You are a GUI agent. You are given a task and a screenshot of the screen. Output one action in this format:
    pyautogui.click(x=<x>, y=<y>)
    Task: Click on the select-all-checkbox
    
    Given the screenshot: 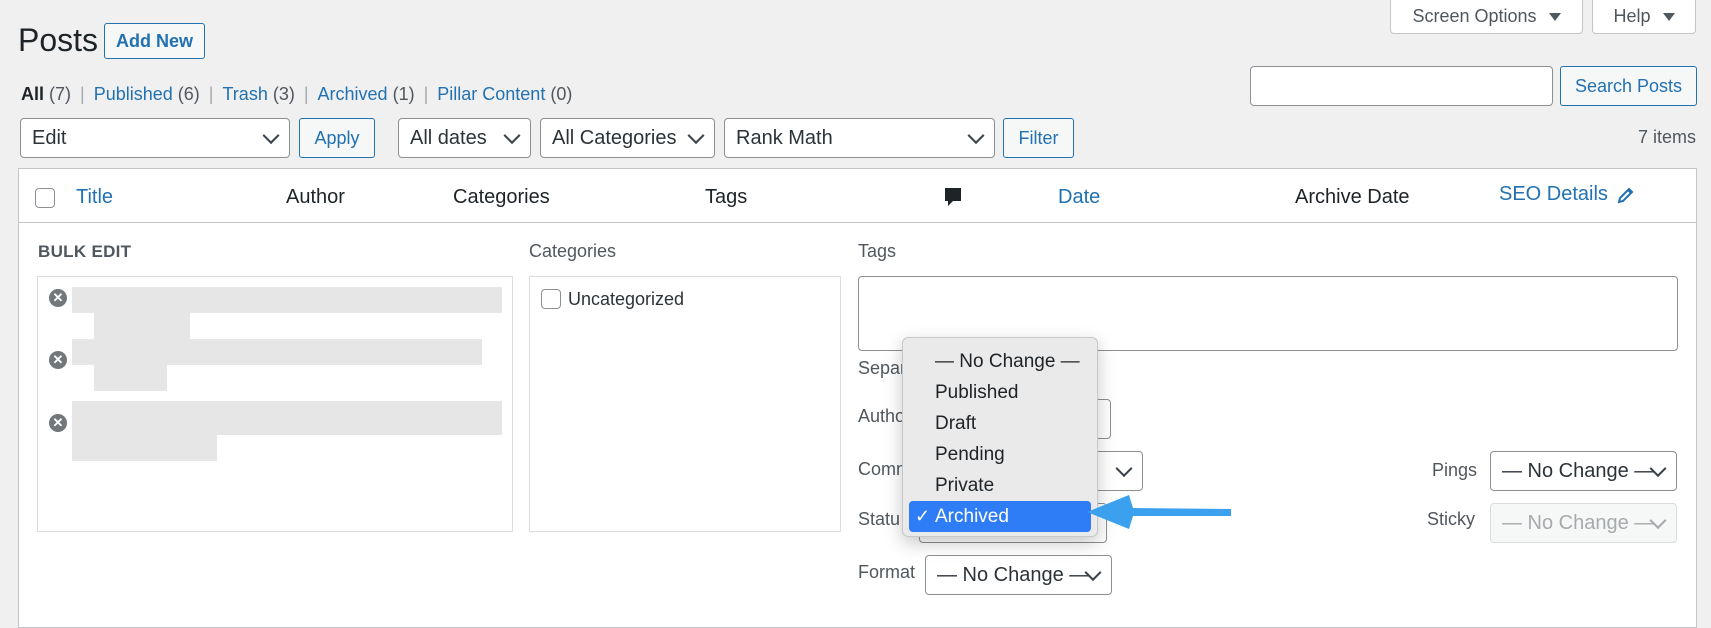 What is the action you would take?
    pyautogui.click(x=45, y=198)
    